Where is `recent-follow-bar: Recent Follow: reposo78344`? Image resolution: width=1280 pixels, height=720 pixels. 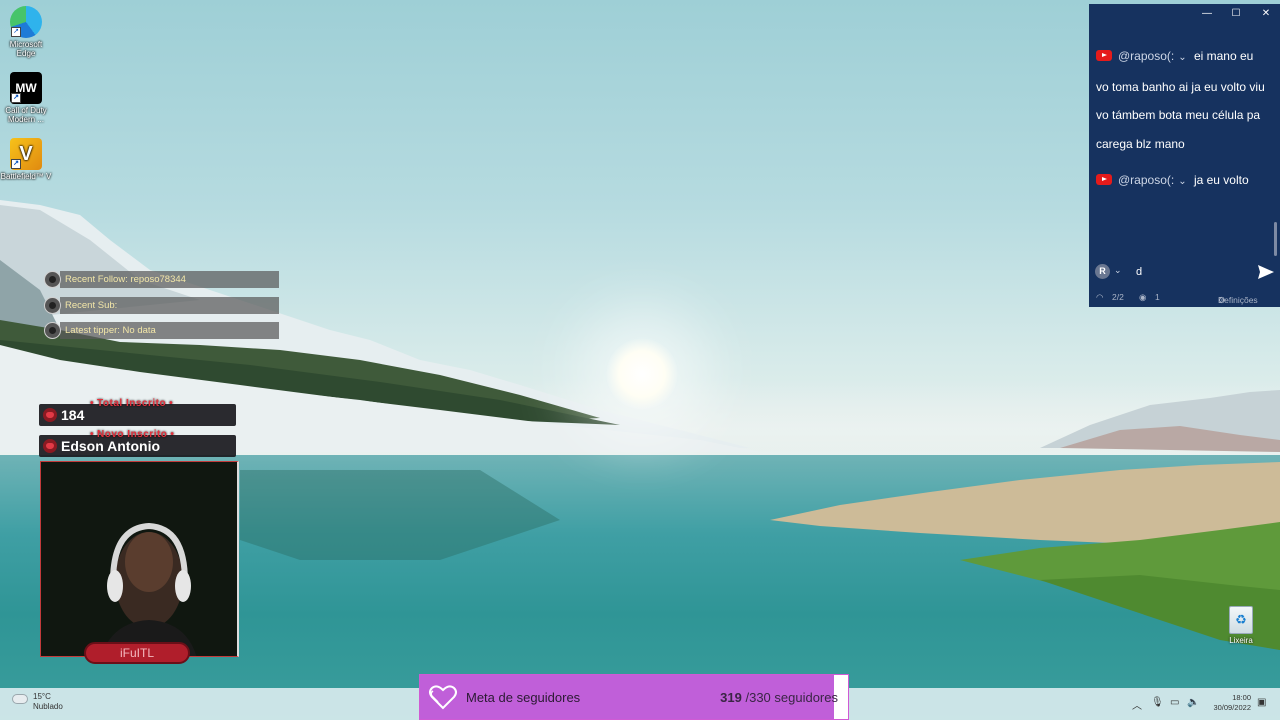 recent-follow-bar: Recent Follow: reposo78344 is located at coordinates (160, 279).